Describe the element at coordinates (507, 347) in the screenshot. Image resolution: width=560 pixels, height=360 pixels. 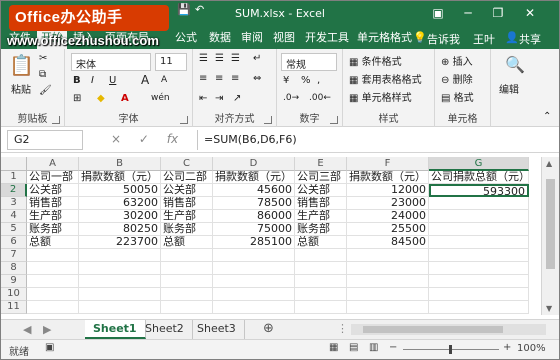
I see `zoom-in-button: +` at that location.